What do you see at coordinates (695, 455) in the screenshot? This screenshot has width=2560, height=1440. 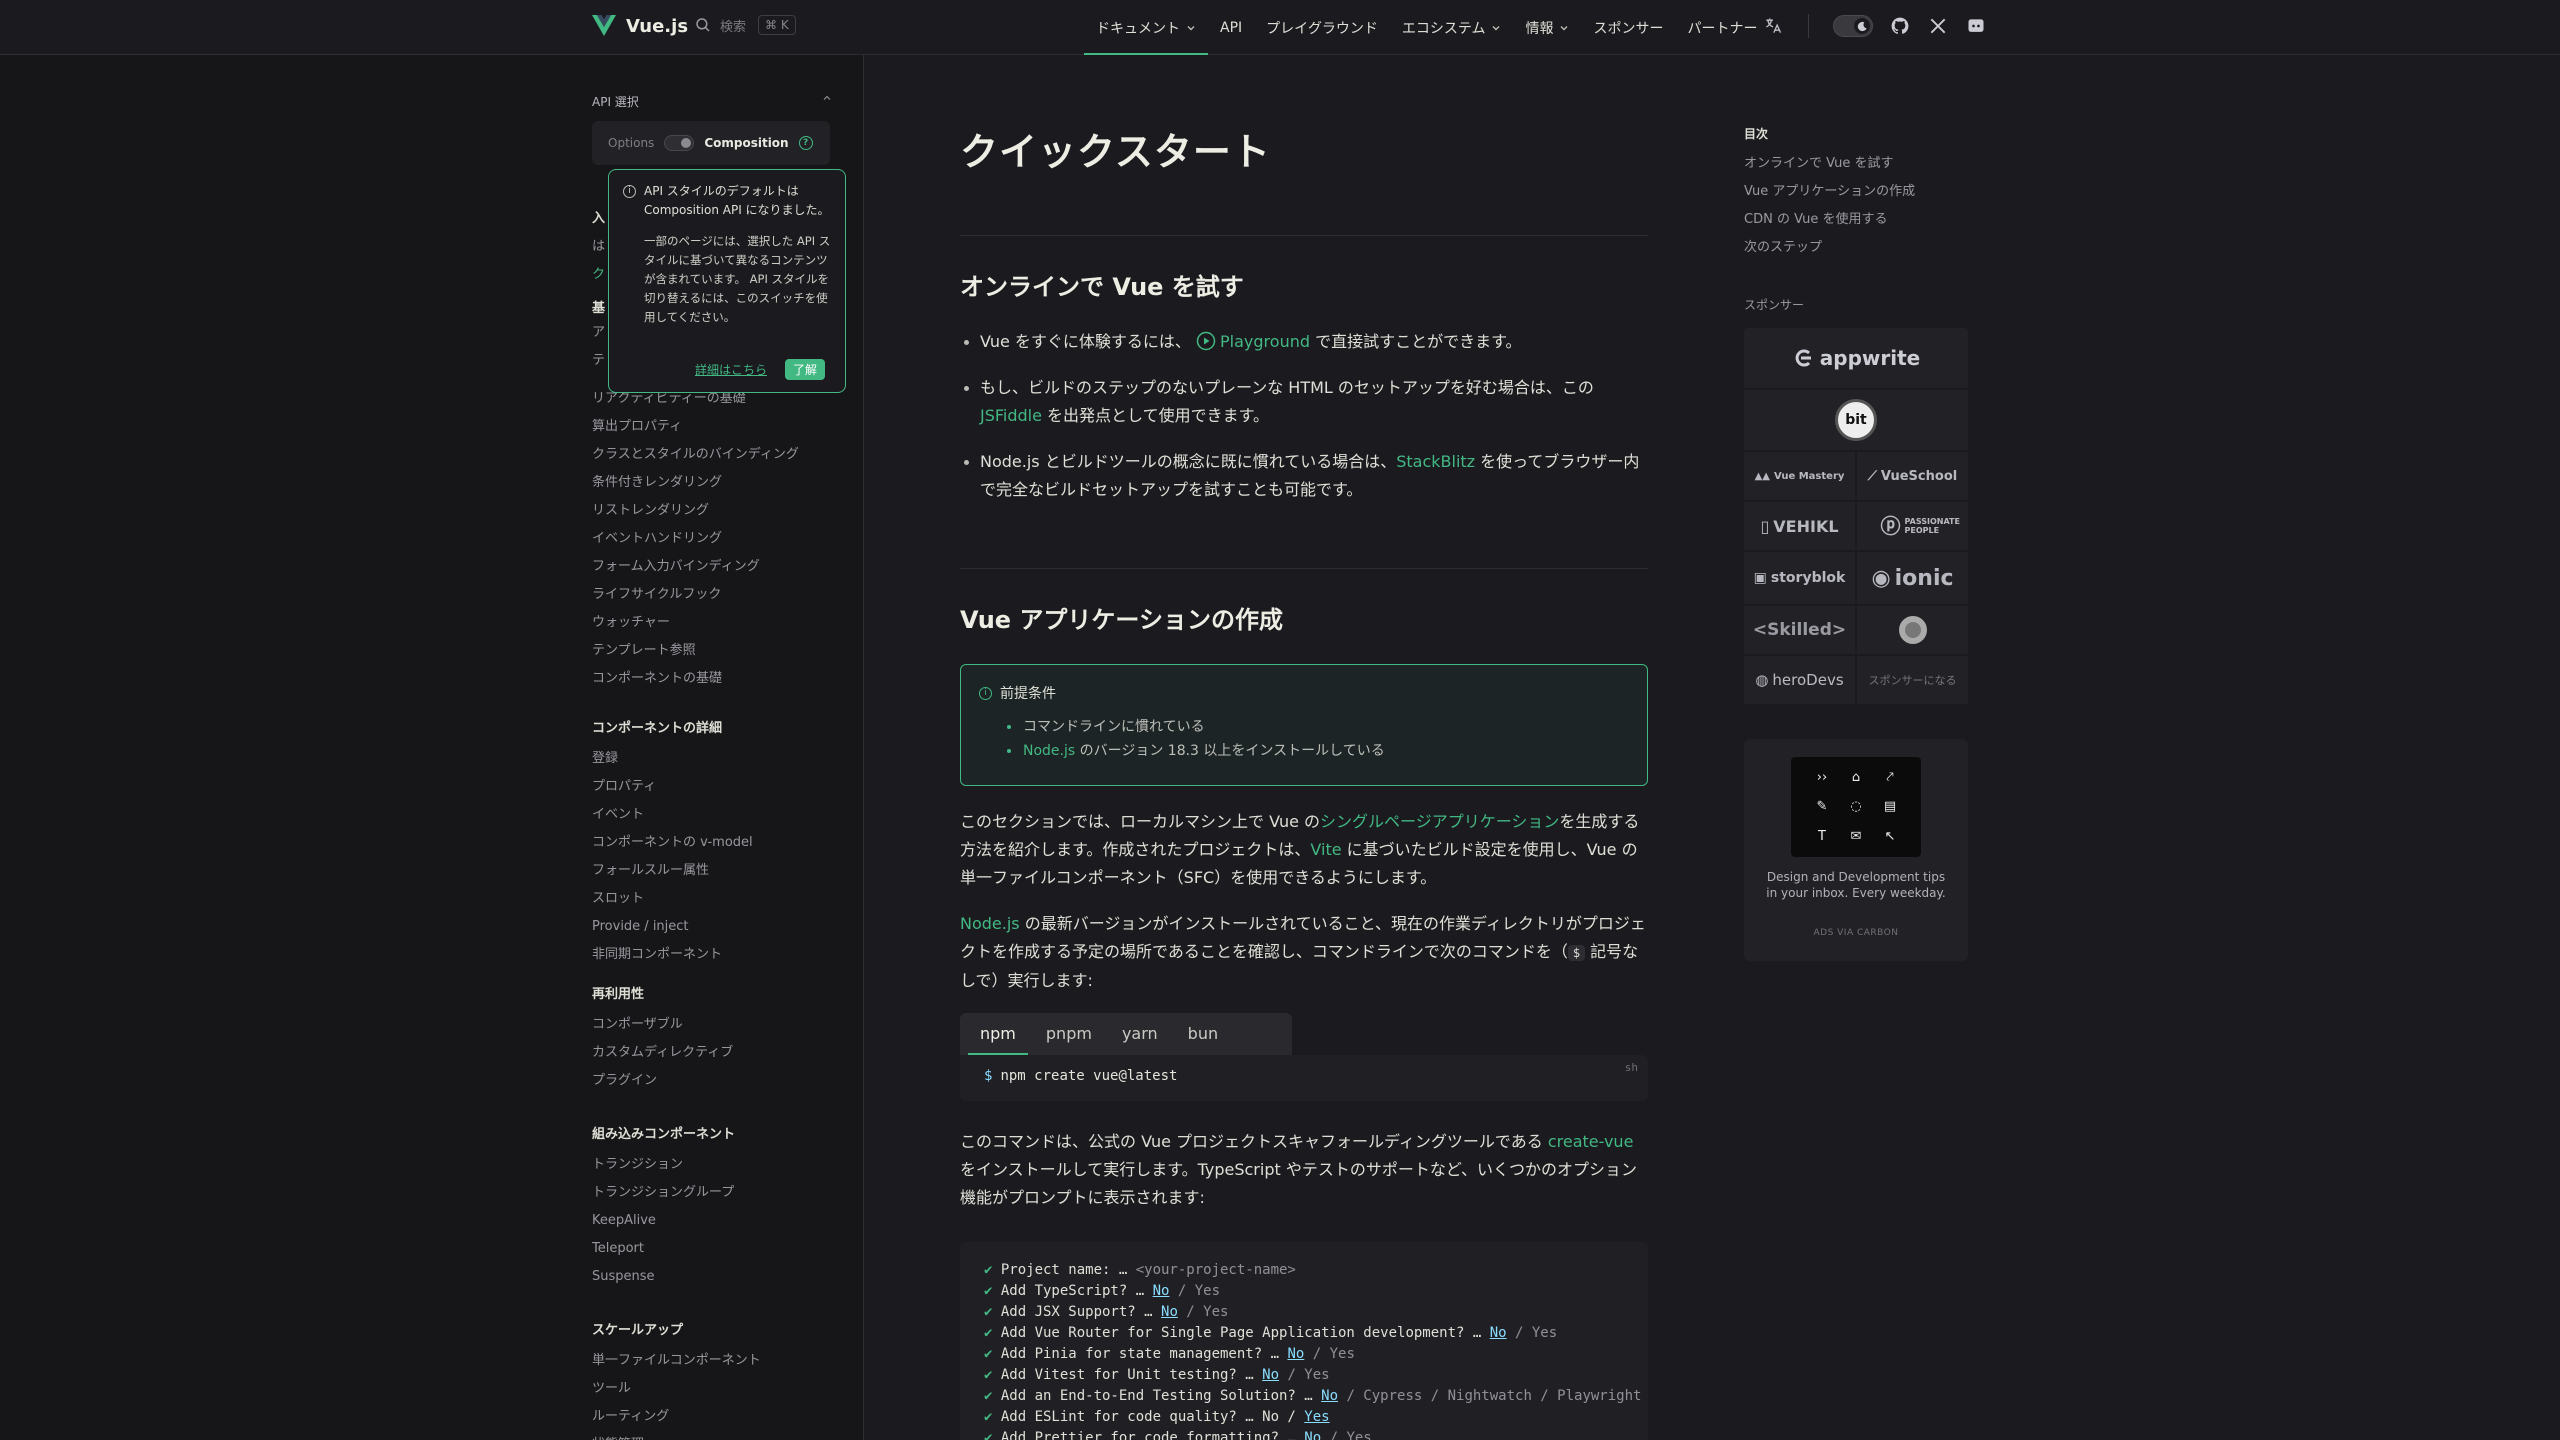 I see `sidebar-item: クラスとスタイルのバインディング` at bounding box center [695, 455].